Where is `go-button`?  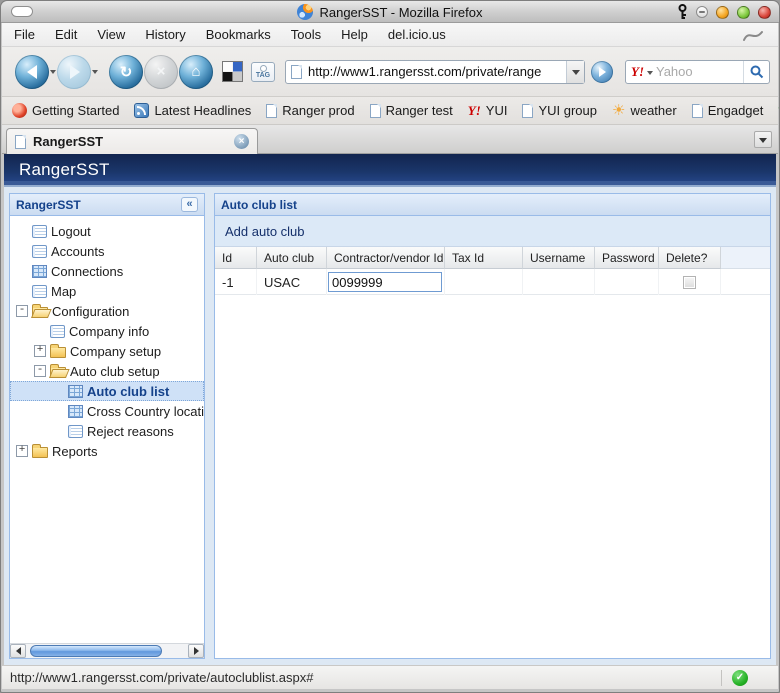
go-button is located at coordinates (602, 71).